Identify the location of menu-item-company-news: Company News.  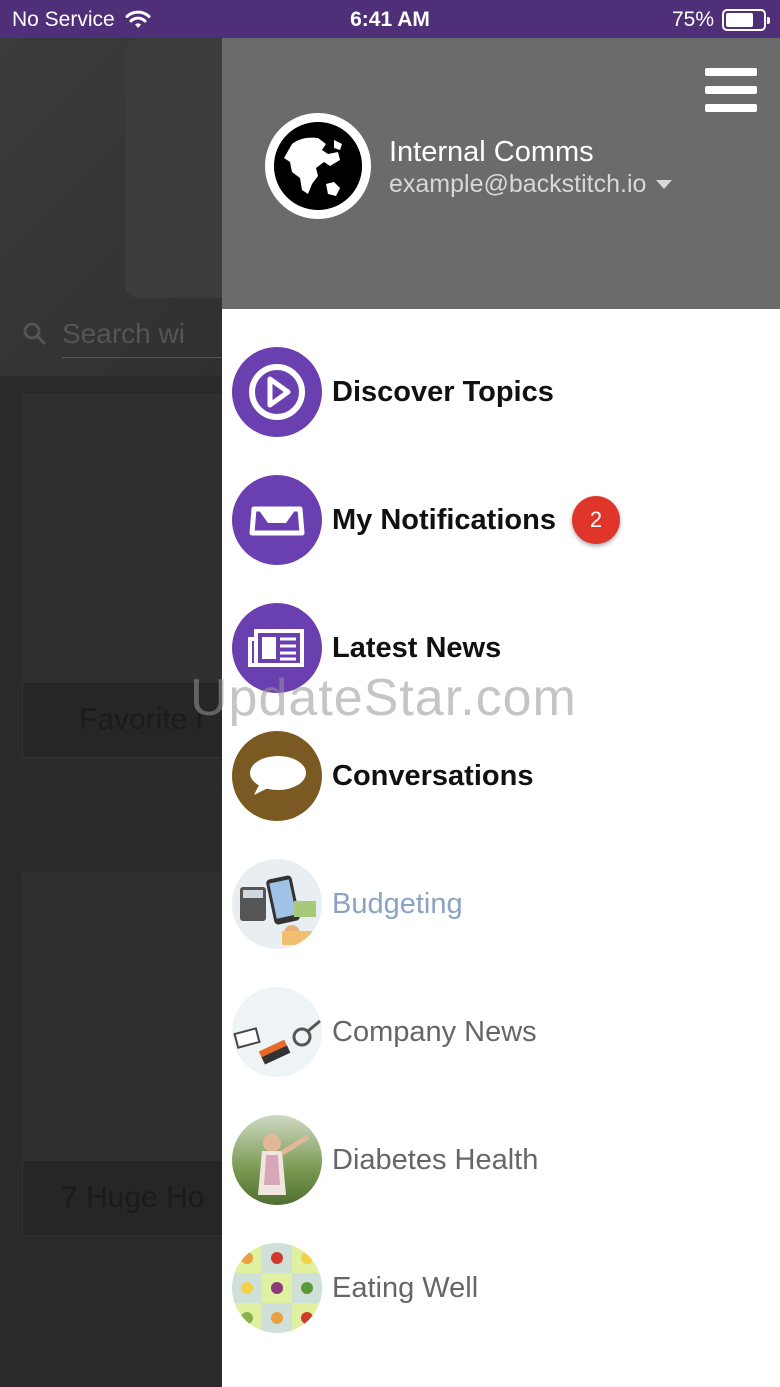
(501, 1032).